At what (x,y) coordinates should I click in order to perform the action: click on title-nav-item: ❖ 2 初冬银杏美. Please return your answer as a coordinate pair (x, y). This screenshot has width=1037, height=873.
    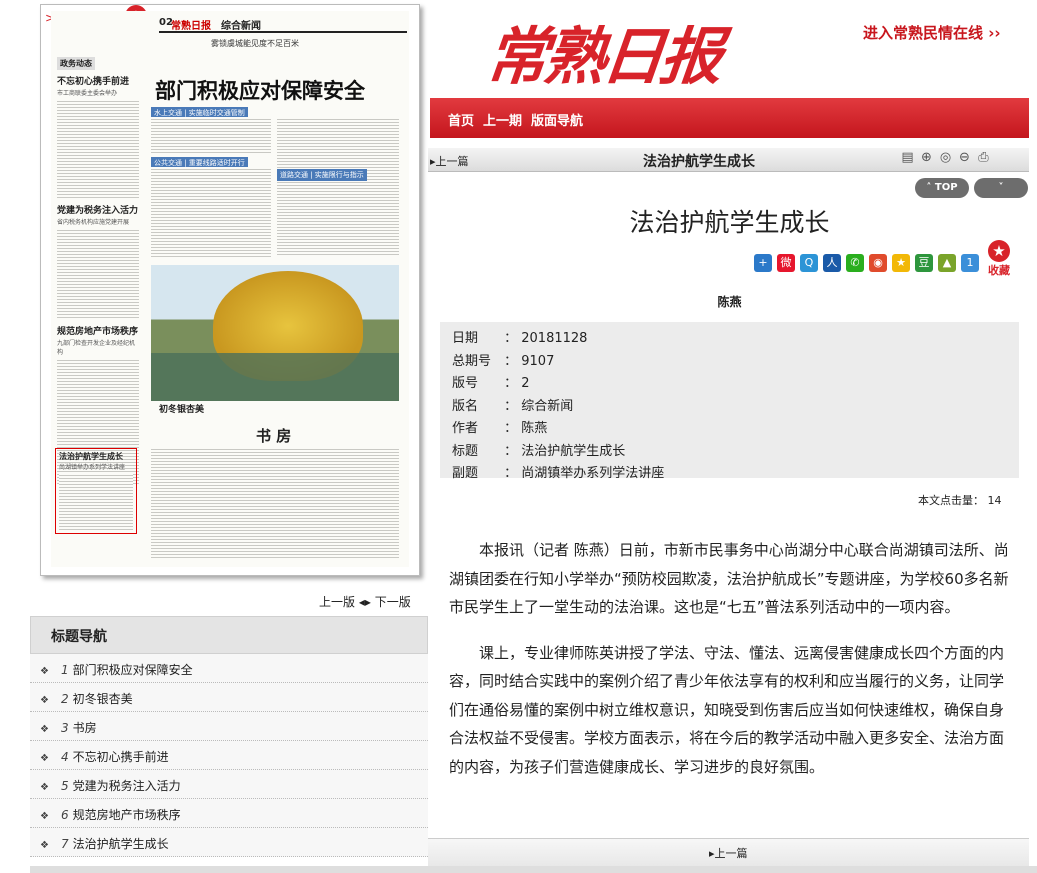
    Looking at the image, I should click on (229, 697).